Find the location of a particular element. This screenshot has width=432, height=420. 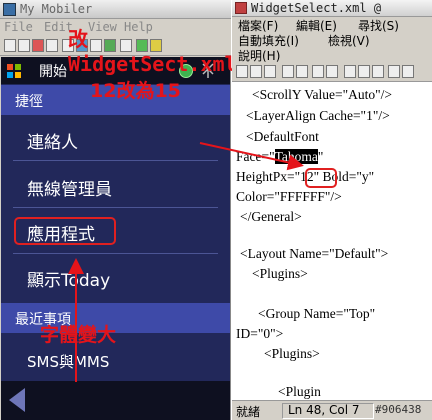

annotation-edit-file: 改WidgetSect.xml is located at coordinates (152, 51).